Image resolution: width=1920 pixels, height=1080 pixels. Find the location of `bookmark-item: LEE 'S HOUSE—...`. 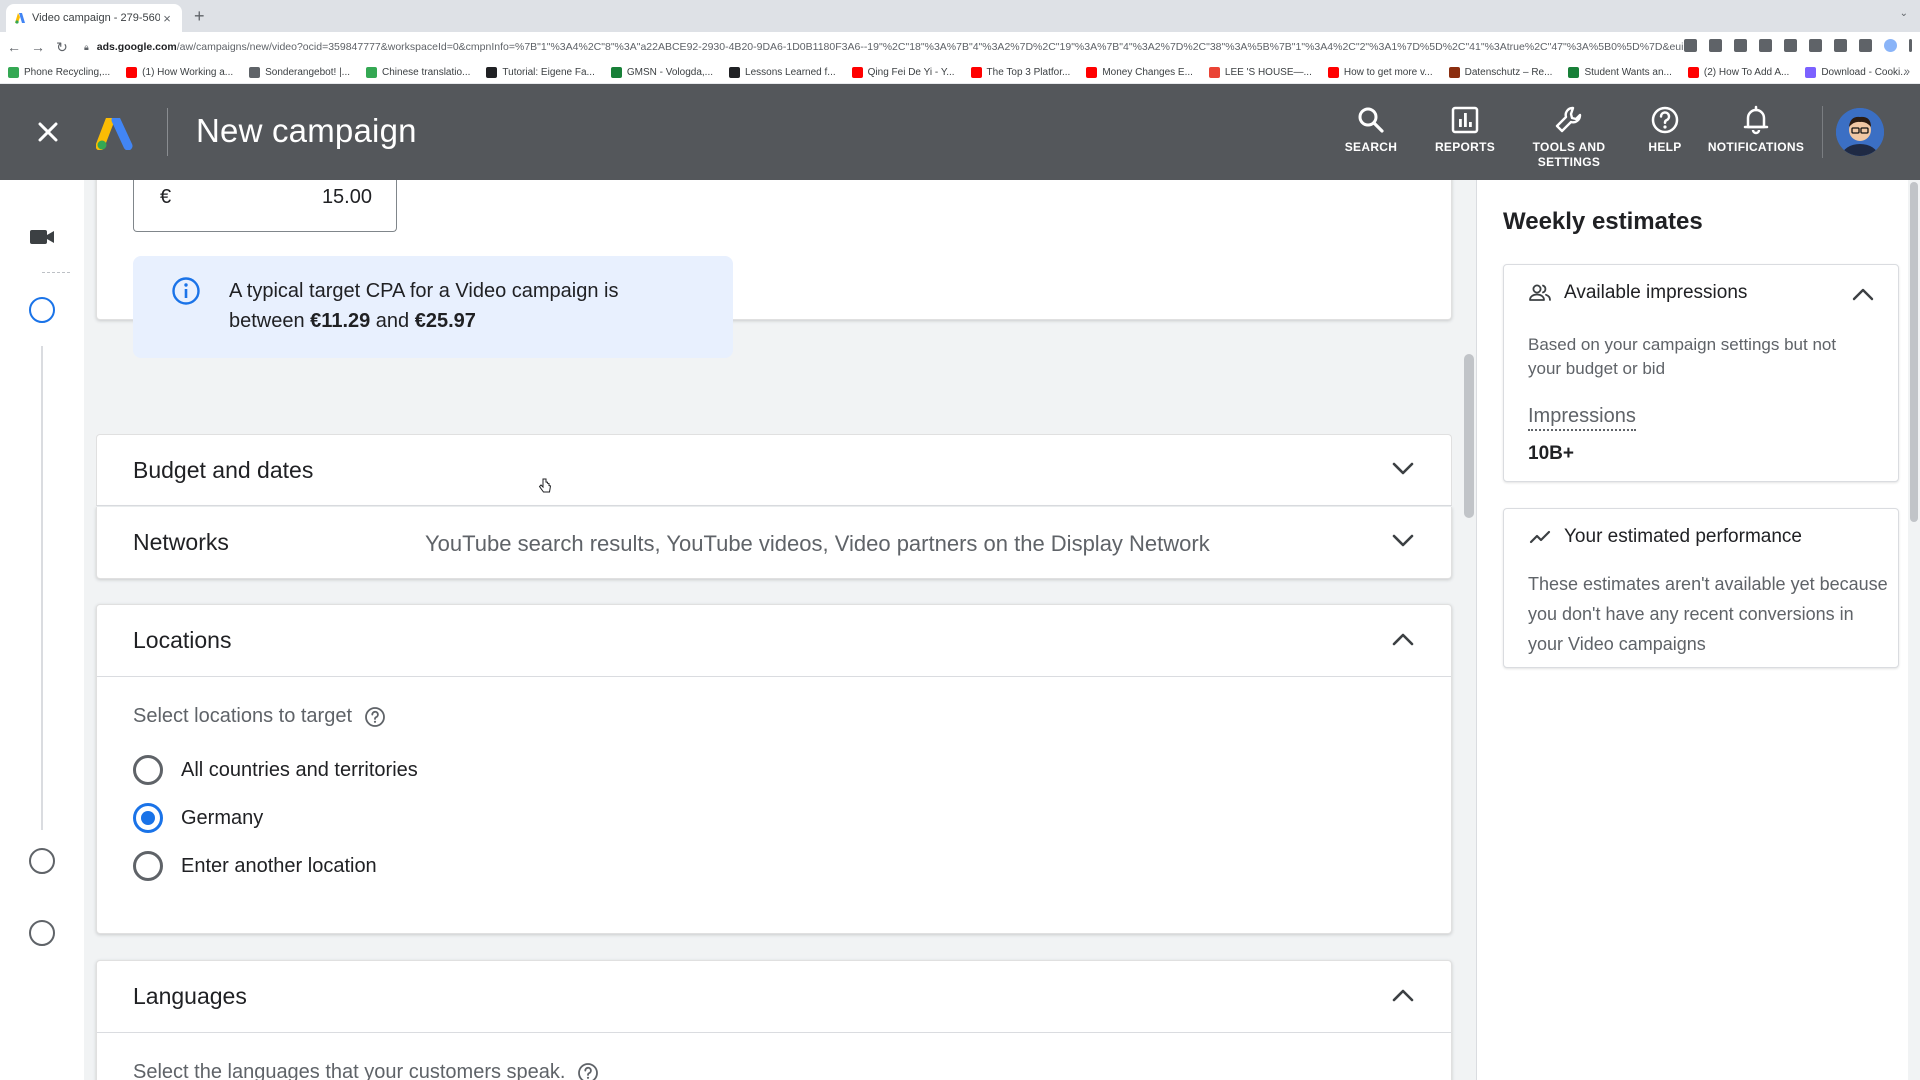

bookmark-item: LEE 'S HOUSE—... is located at coordinates (1260, 72).